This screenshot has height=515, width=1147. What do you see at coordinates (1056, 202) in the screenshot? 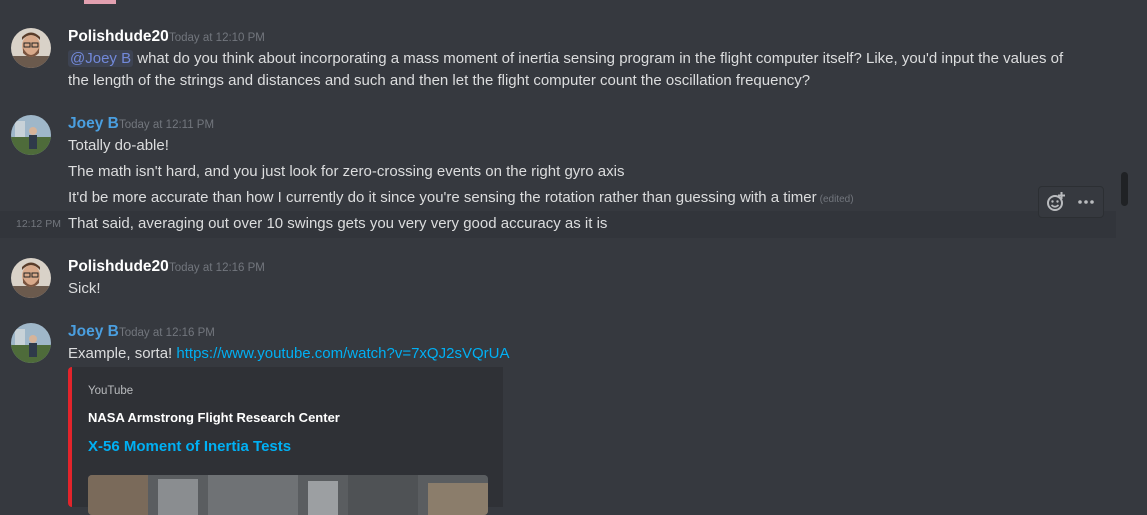
I see `add-reaction-icon` at bounding box center [1056, 202].